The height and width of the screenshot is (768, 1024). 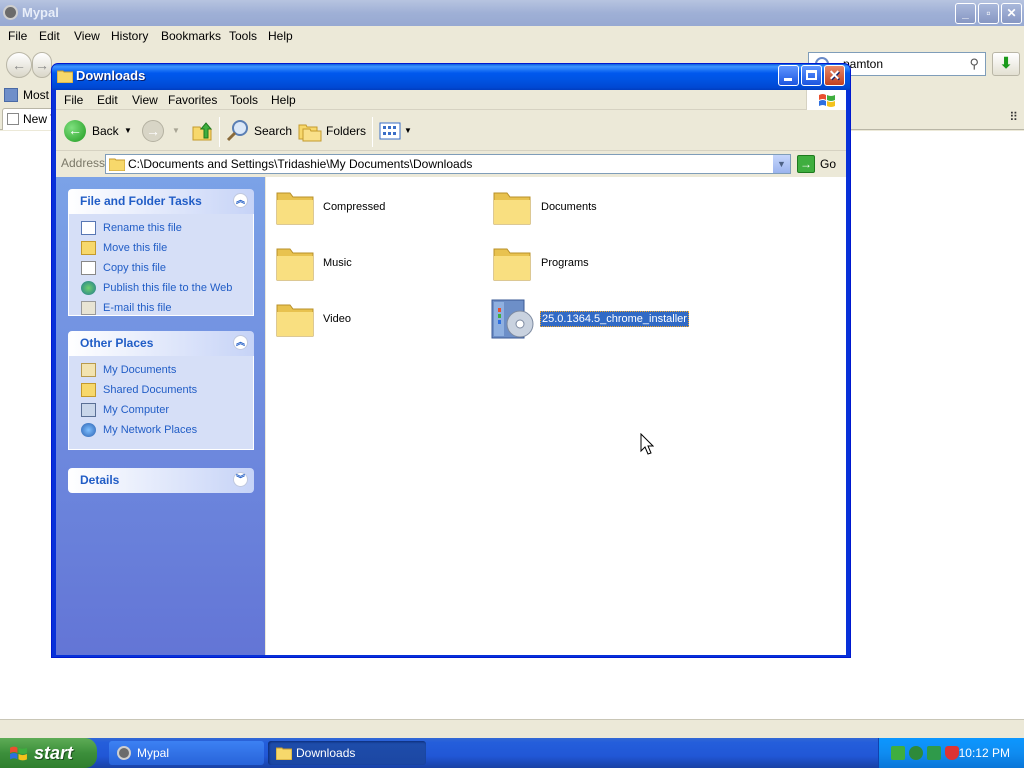 I want to click on other-places-title: Other Places, so click(x=117, y=343).